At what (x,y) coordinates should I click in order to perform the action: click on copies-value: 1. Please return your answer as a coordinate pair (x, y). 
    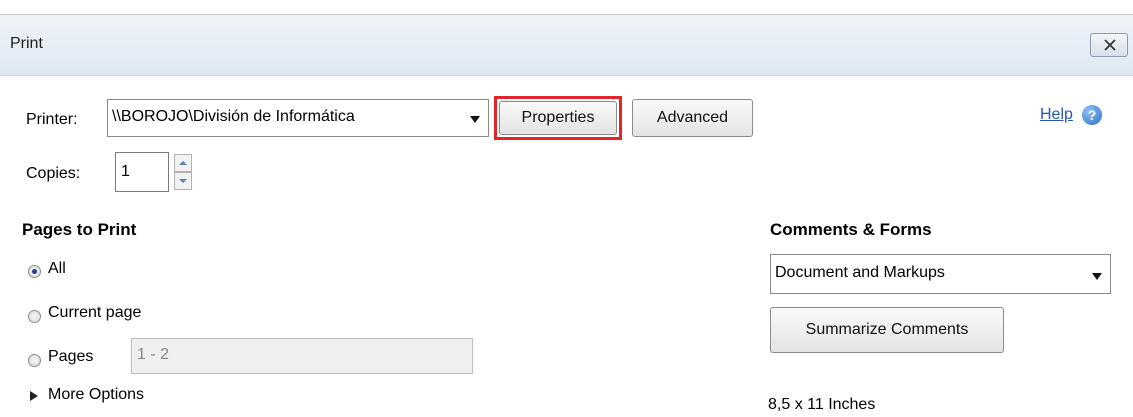
    Looking at the image, I should click on (125, 171).